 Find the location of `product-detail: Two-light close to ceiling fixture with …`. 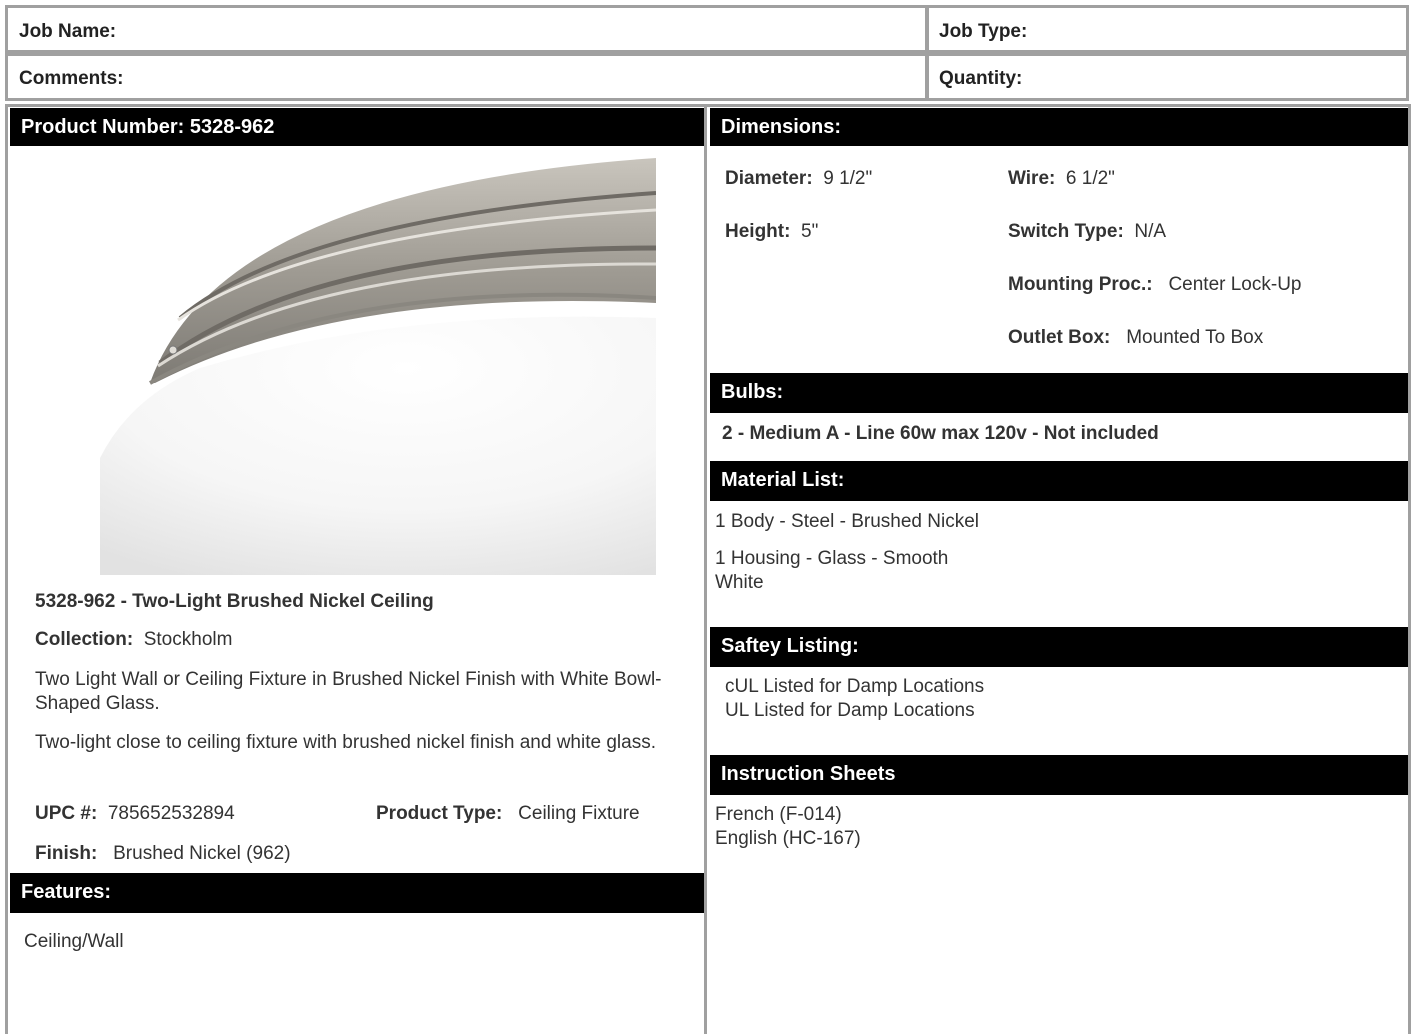

product-detail: Two-light close to ceiling fixture with … is located at coordinates (345, 742).